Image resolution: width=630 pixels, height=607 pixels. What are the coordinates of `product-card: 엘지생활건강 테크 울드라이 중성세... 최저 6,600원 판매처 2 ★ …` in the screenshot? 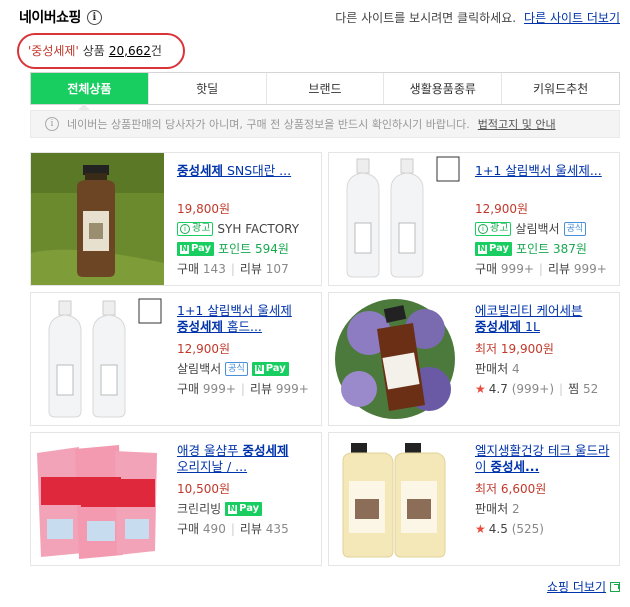 It's located at (474, 499).